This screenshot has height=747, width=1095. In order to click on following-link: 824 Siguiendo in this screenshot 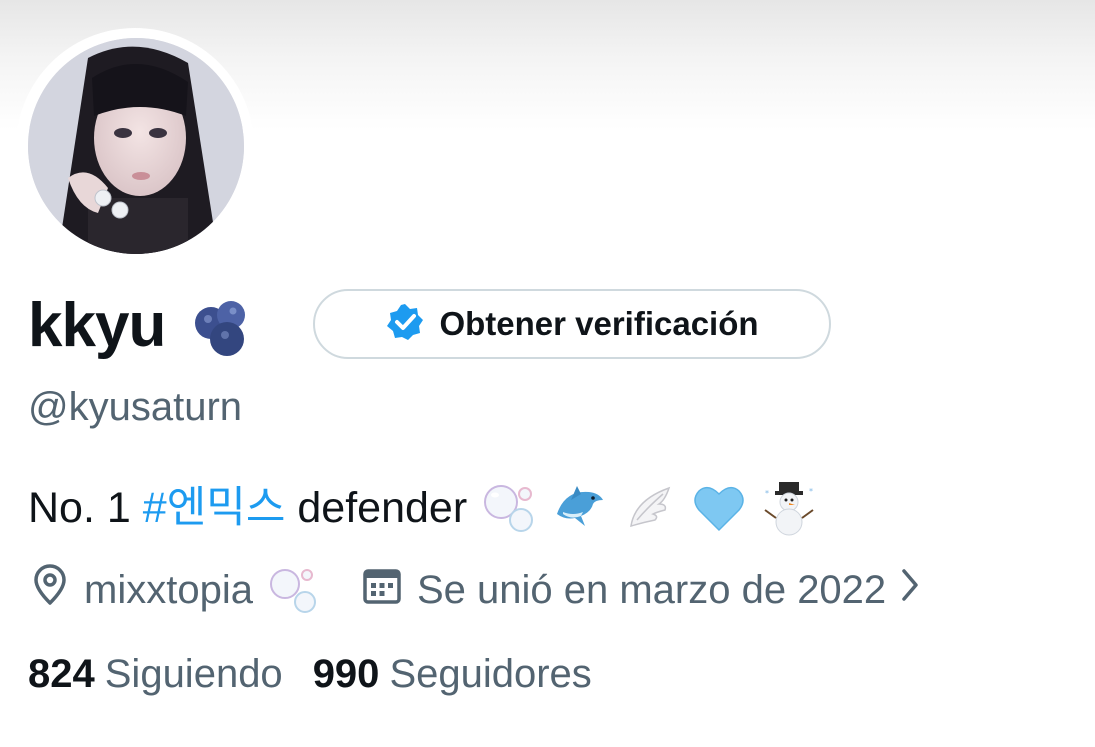, I will do `click(155, 674)`.